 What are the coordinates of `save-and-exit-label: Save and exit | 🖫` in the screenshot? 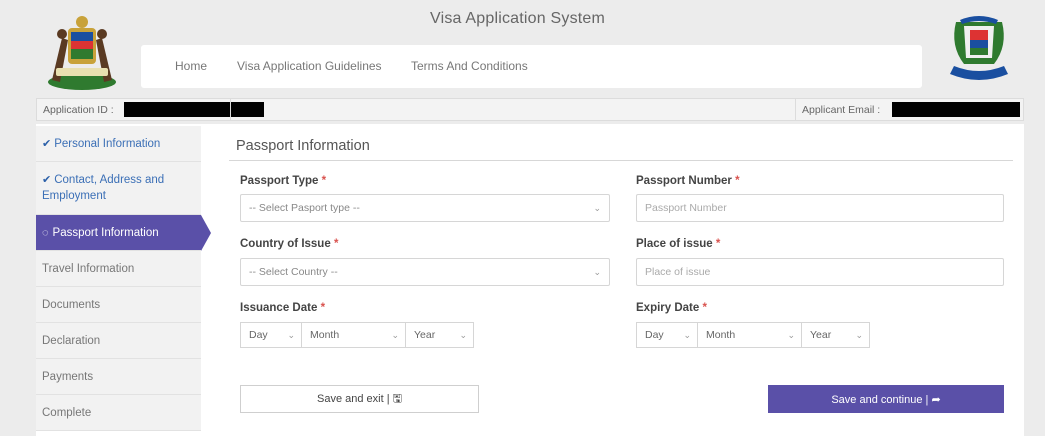 It's located at (359, 398).